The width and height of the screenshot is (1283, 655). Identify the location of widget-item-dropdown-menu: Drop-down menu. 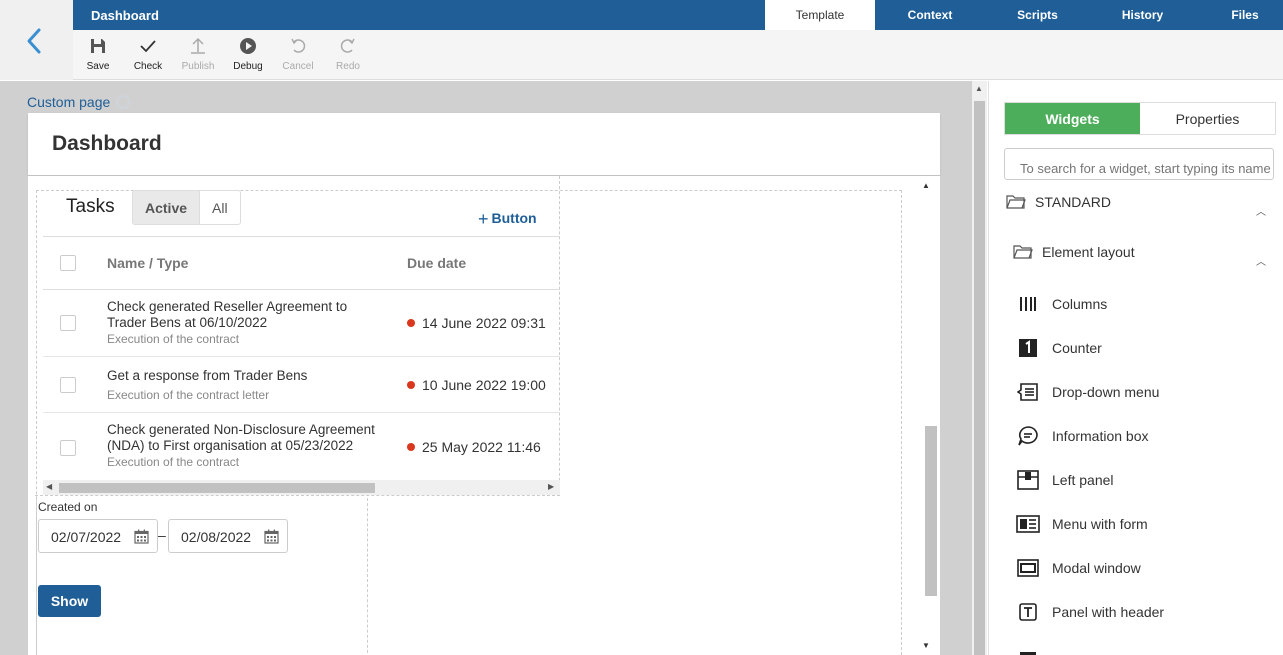
(1087, 392).